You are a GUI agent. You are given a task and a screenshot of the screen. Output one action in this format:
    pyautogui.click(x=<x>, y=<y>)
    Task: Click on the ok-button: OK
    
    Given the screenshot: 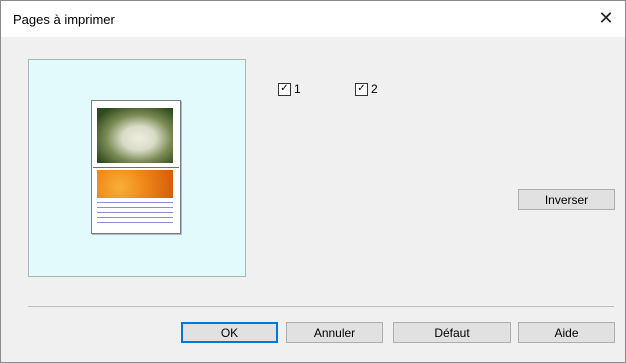 What is the action you would take?
    pyautogui.click(x=229, y=332)
    